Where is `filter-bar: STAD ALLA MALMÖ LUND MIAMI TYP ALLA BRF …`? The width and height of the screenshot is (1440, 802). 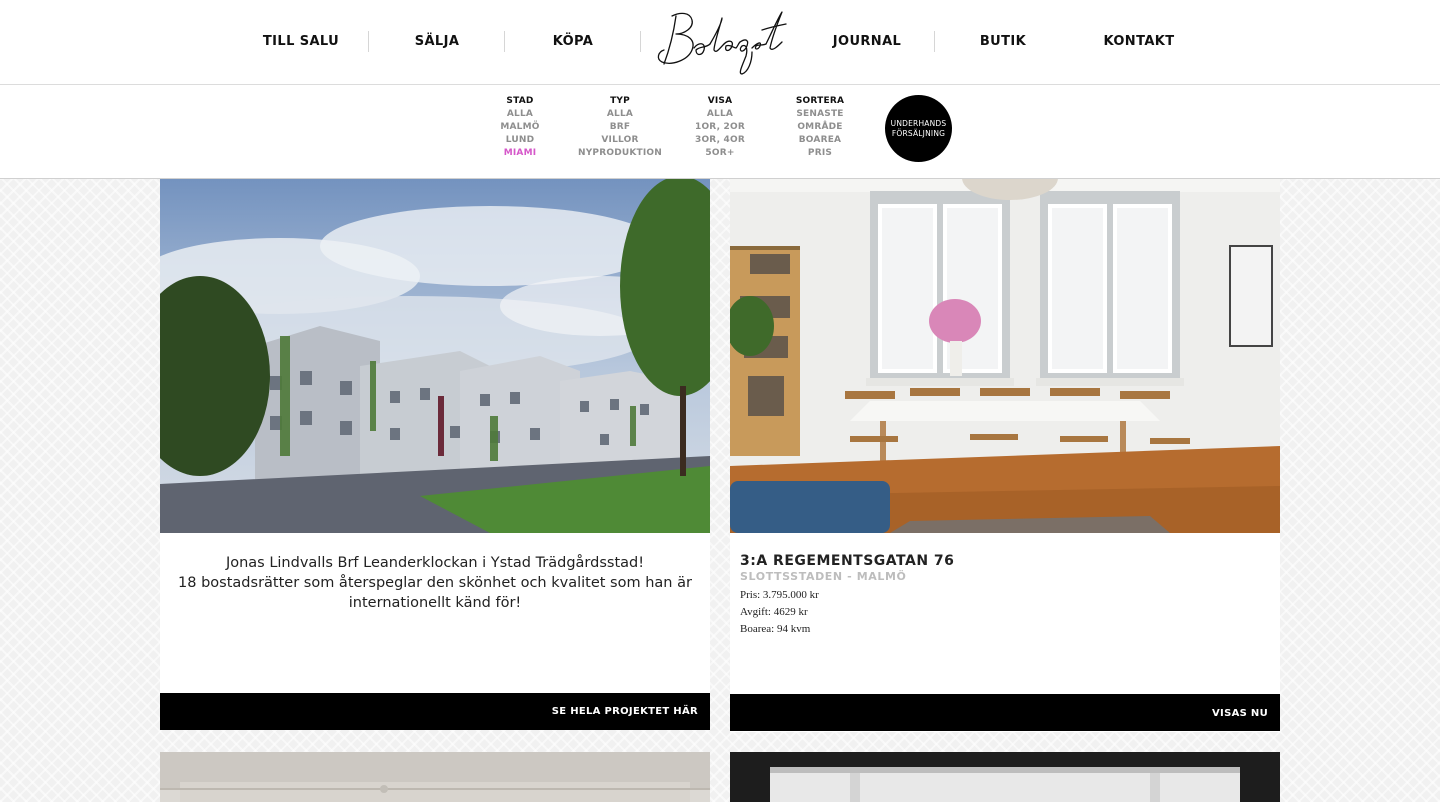
filter-bar: STAD ALLA MALMÖ LUND MIAMI TYP ALLA BRF … is located at coordinates (720, 132).